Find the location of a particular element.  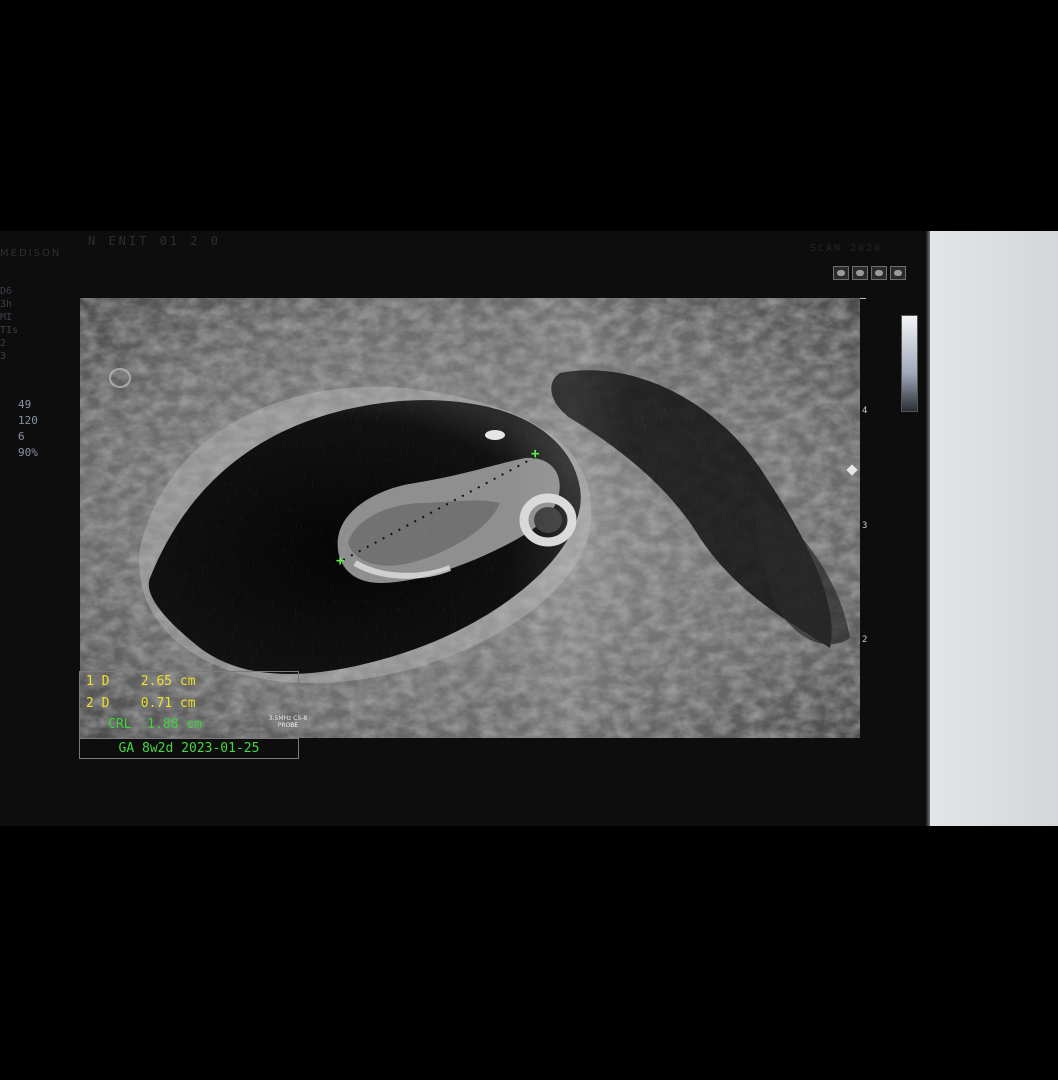

measure-icon is located at coordinates (879, 273).